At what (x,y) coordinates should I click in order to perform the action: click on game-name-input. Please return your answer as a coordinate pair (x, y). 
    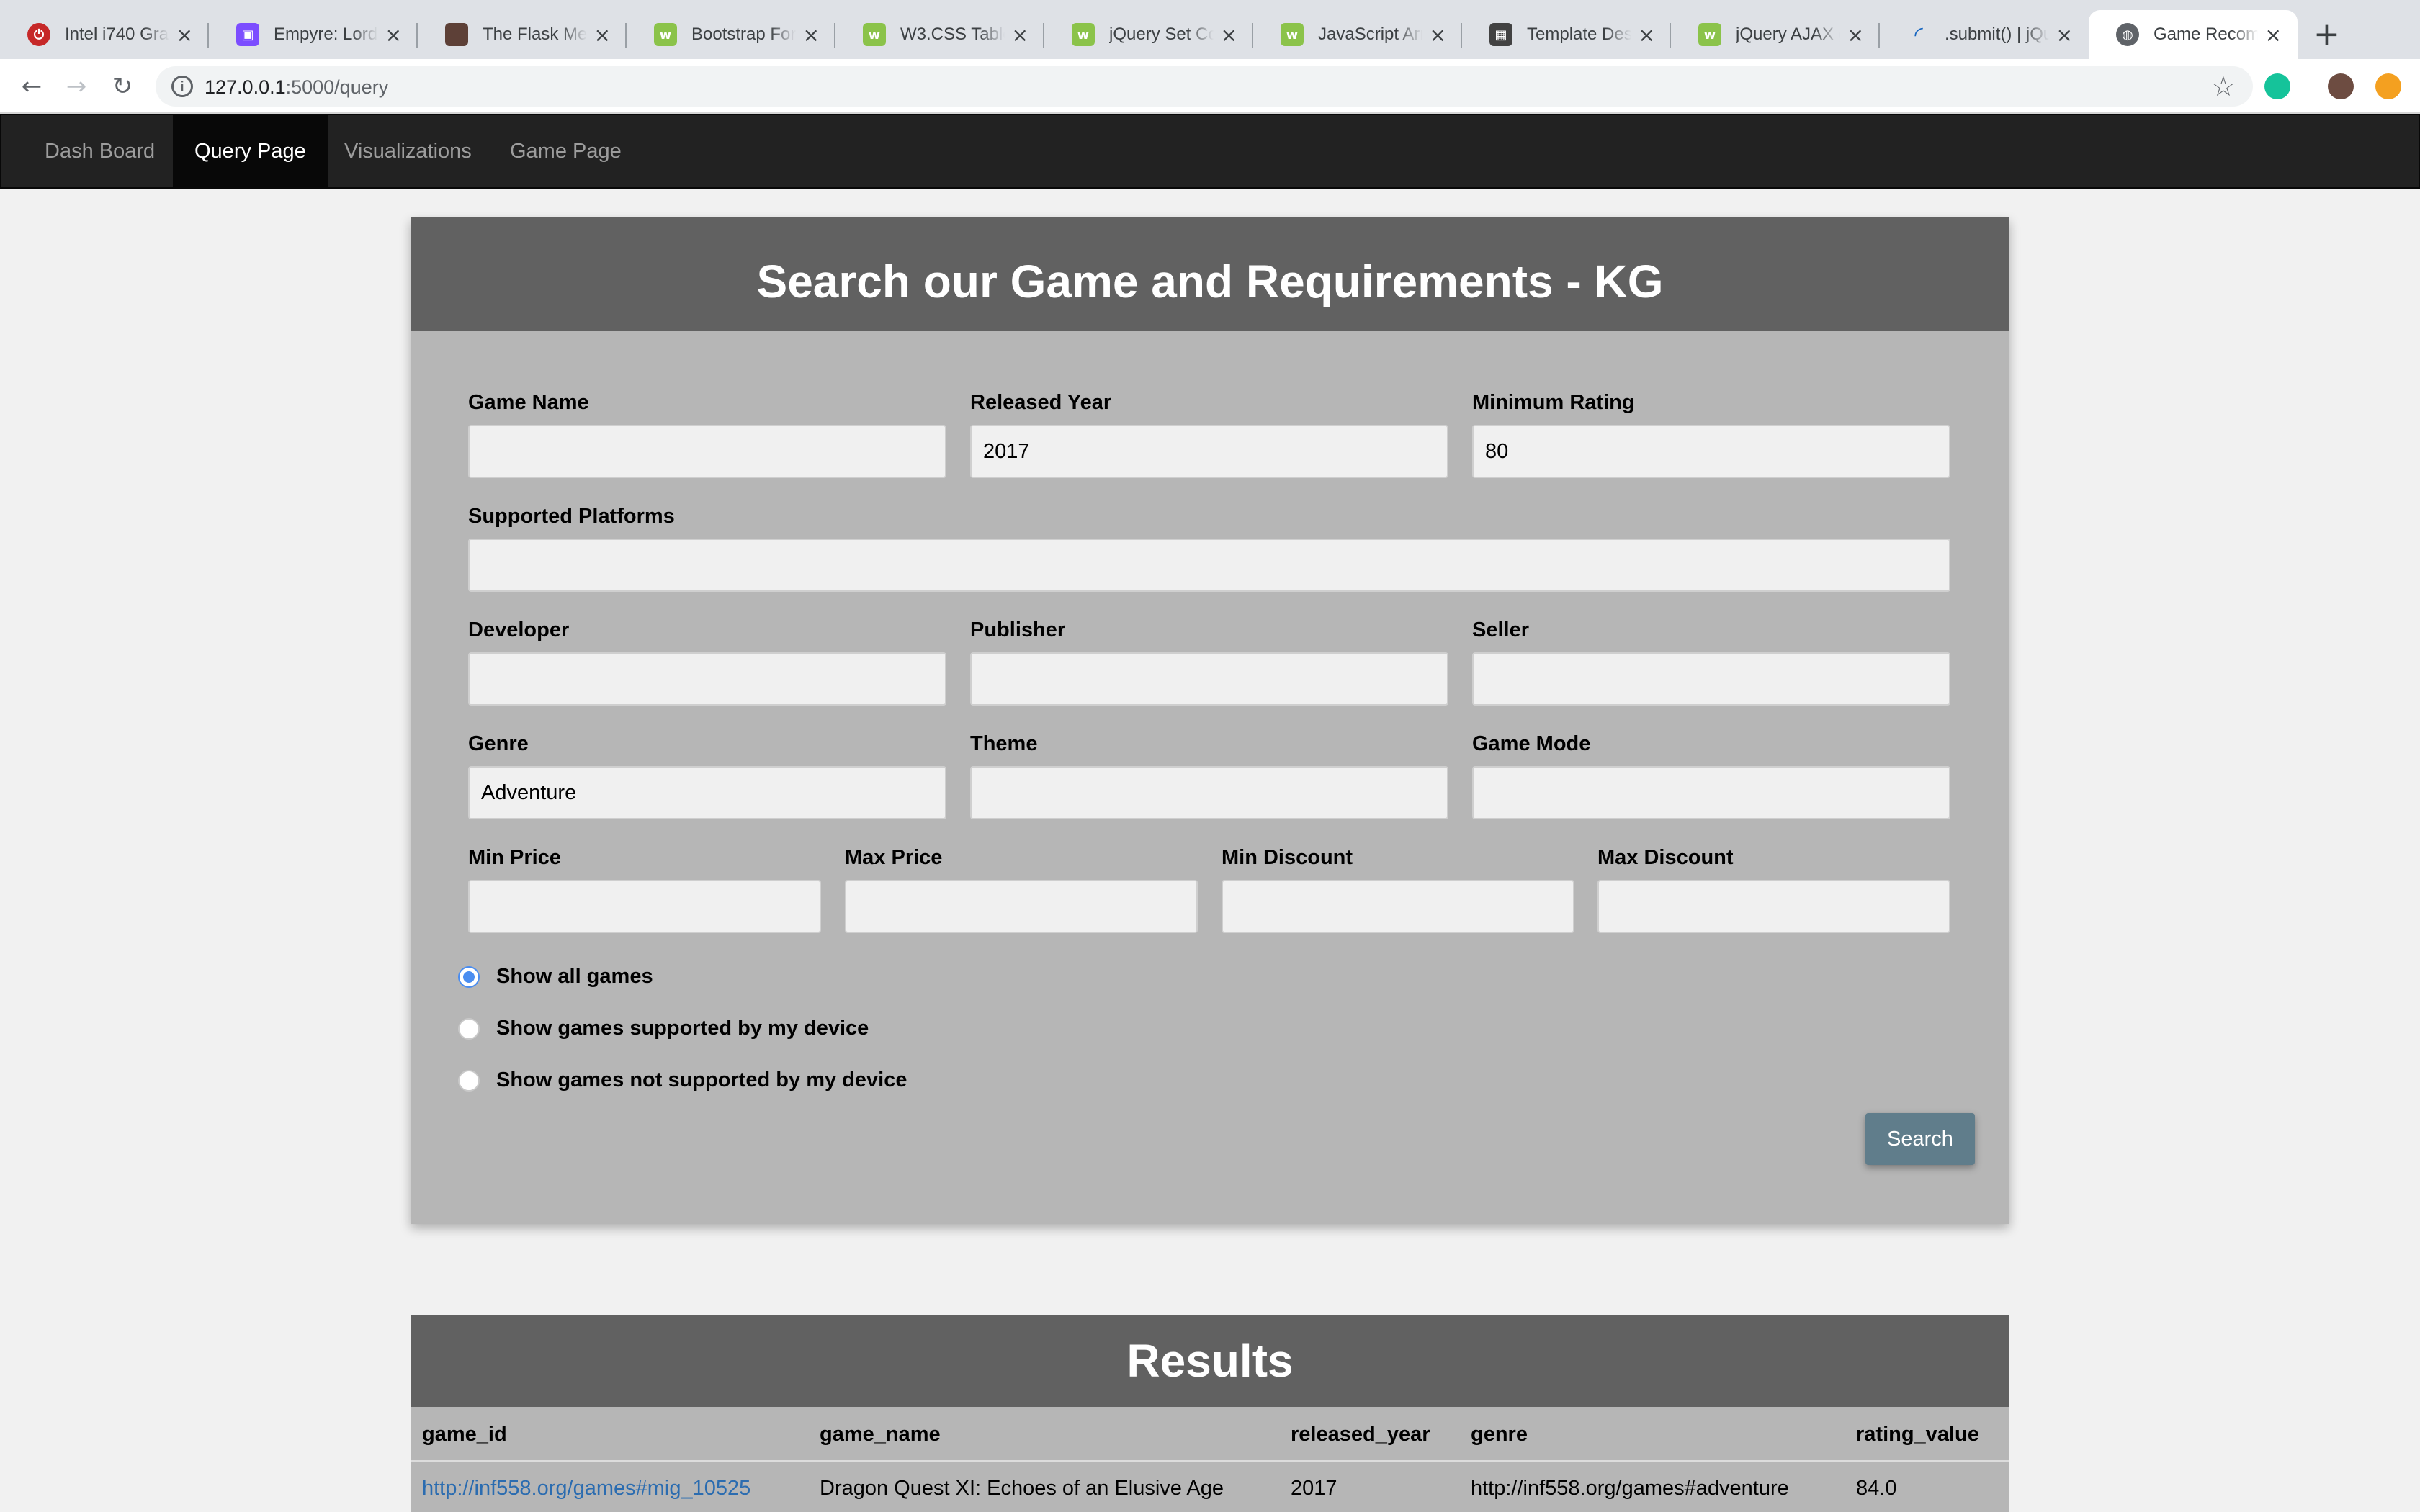
    Looking at the image, I should click on (707, 451).